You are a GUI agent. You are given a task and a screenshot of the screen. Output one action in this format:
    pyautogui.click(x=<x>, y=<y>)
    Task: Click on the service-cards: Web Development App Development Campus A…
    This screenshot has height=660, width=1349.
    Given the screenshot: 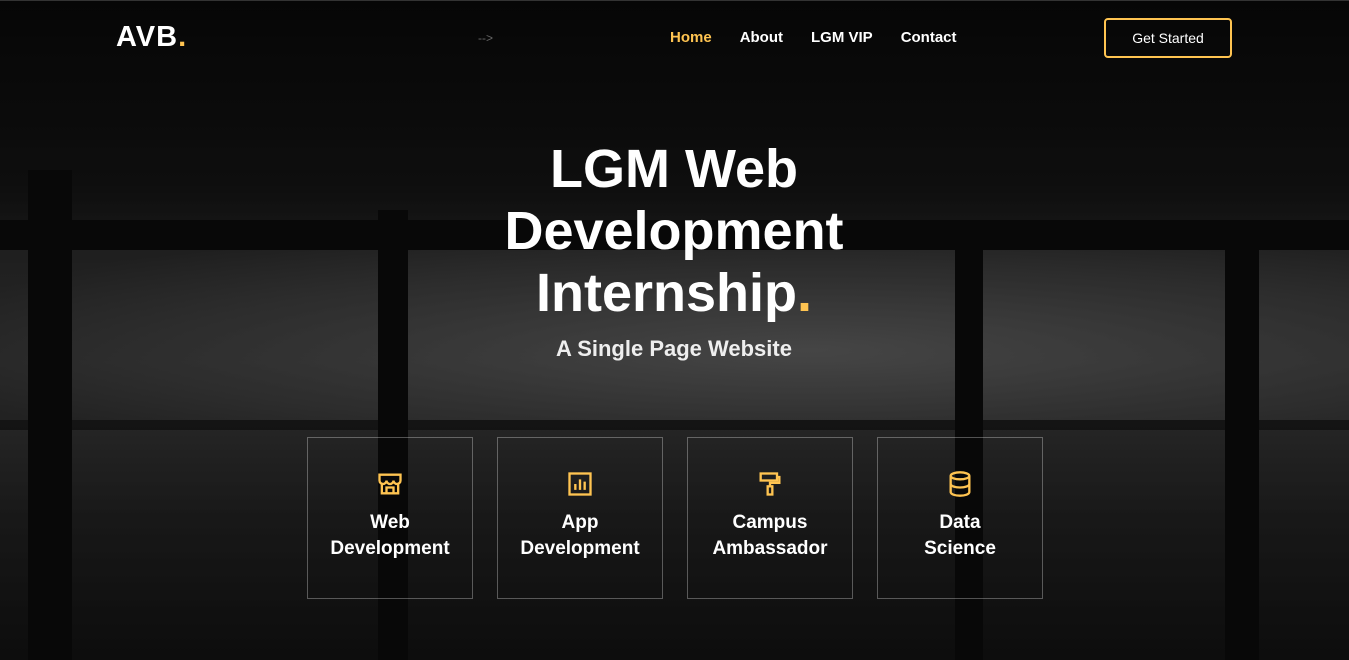 What is the action you would take?
    pyautogui.click(x=675, y=518)
    